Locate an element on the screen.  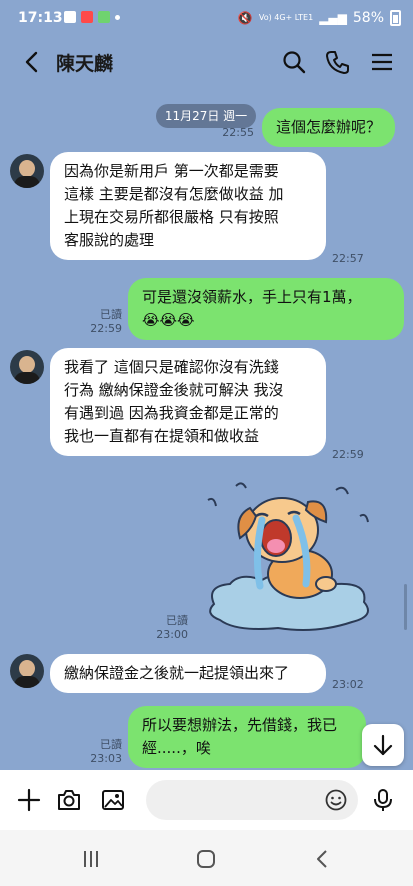
message-line: 上現在交易所都很嚴格 只有按照 is located at coordinates (171, 217).